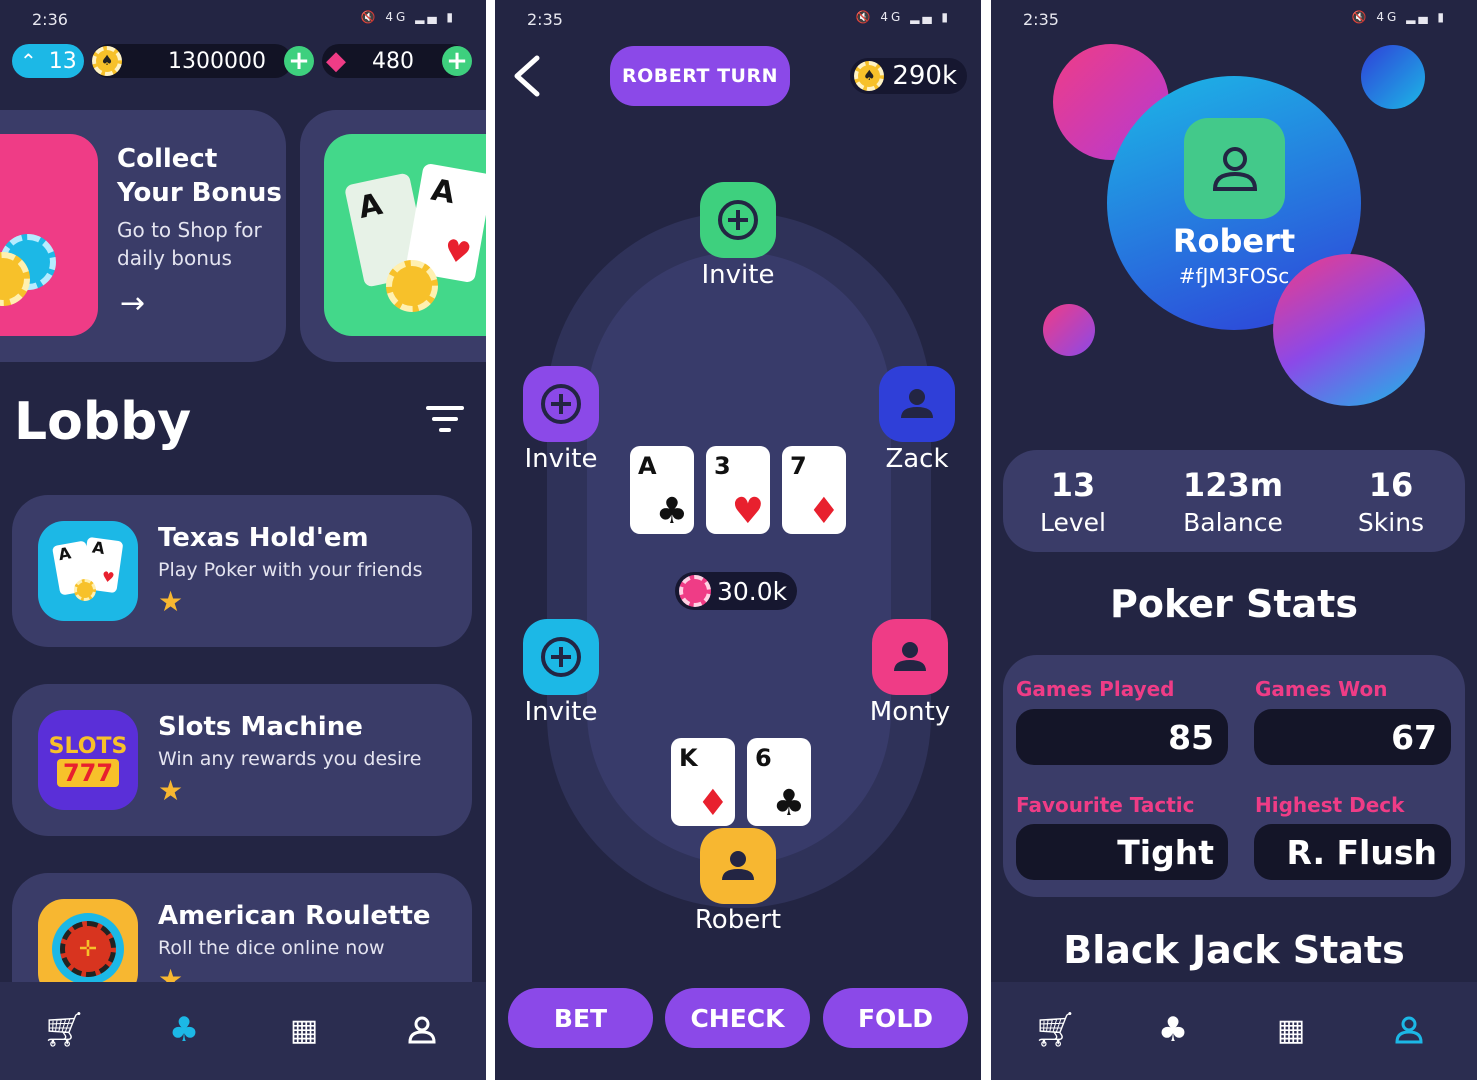 The height and width of the screenshot is (1080, 1477). I want to click on stat-level: 13 Level, so click(1073, 501).